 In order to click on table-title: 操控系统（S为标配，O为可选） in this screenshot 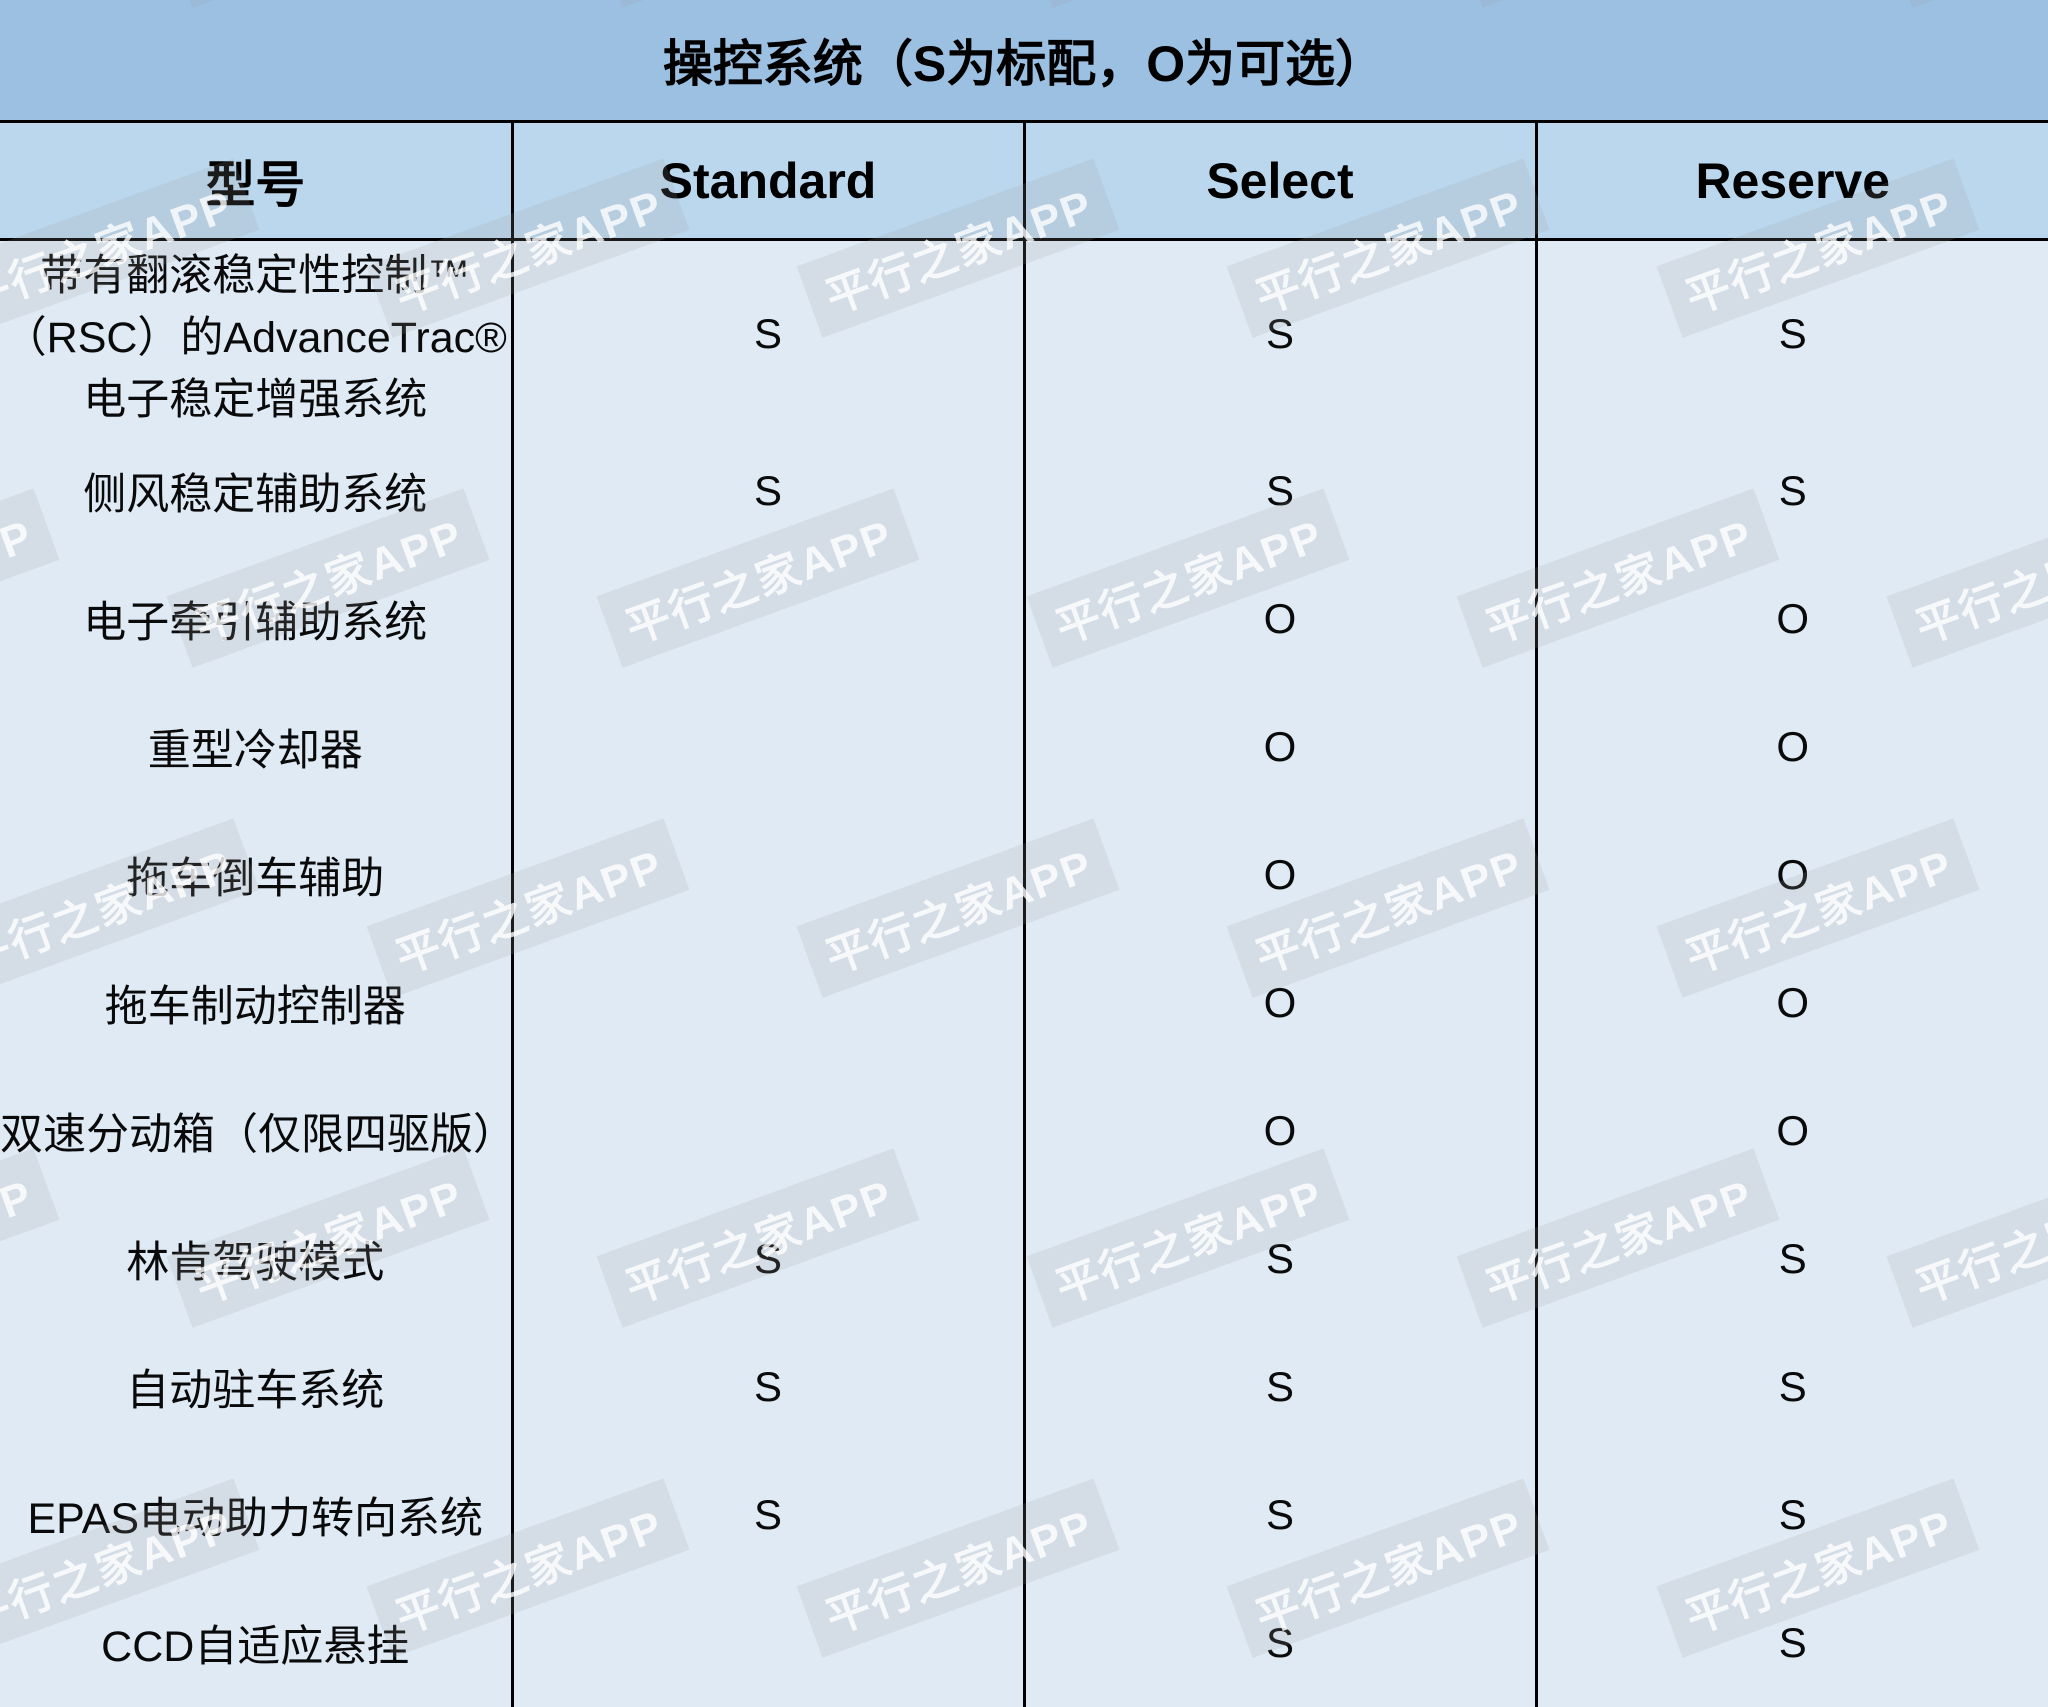, I will do `click(1024, 61)`.